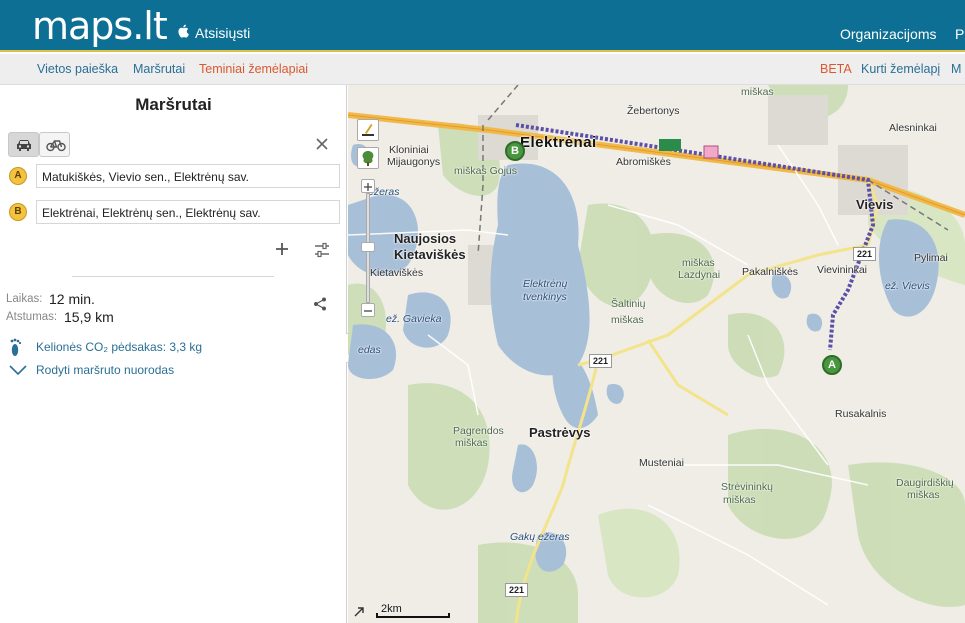 The height and width of the screenshot is (623, 965). I want to click on zoom-in-button, so click(368, 186).